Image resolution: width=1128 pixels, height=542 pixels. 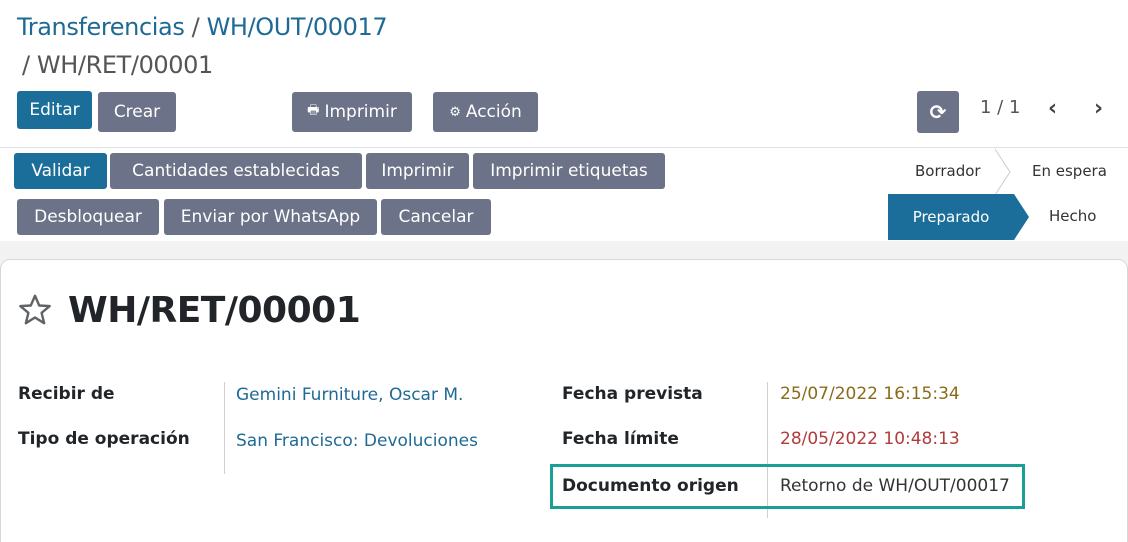 I want to click on status-done: Hecho, so click(x=1072, y=216).